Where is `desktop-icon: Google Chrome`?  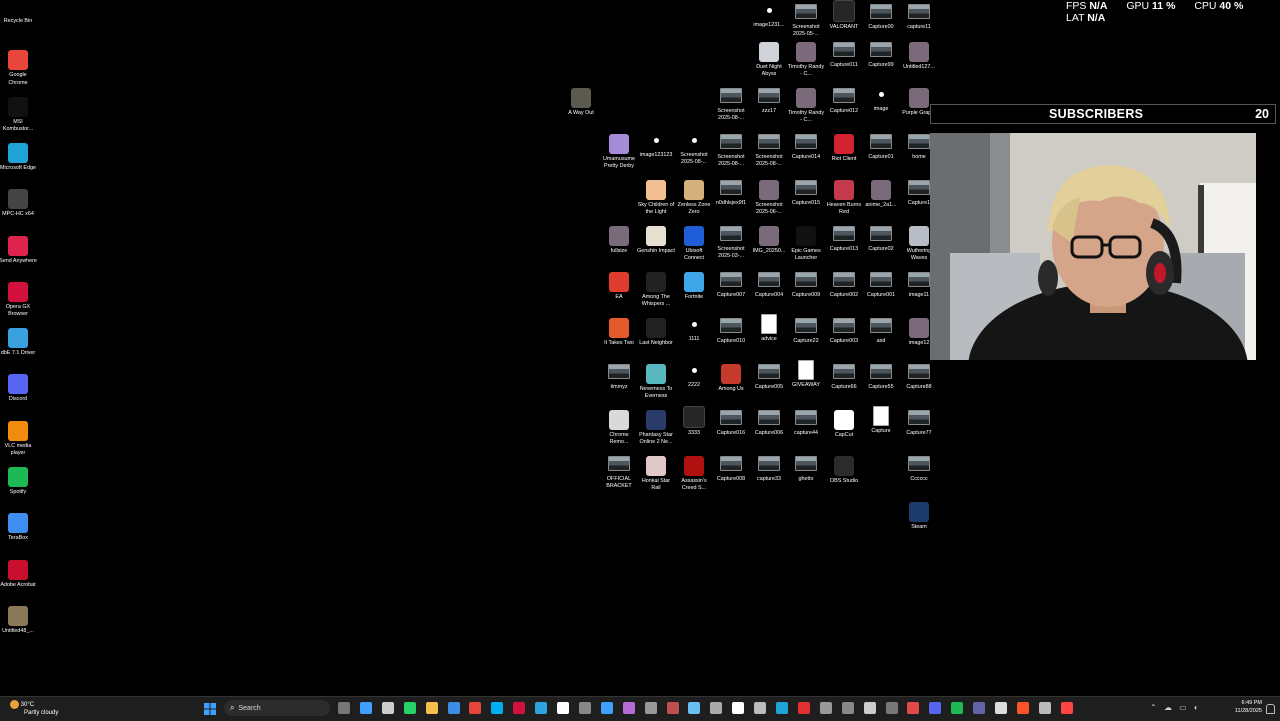
desktop-icon: Google Chrome is located at coordinates (18, 66).